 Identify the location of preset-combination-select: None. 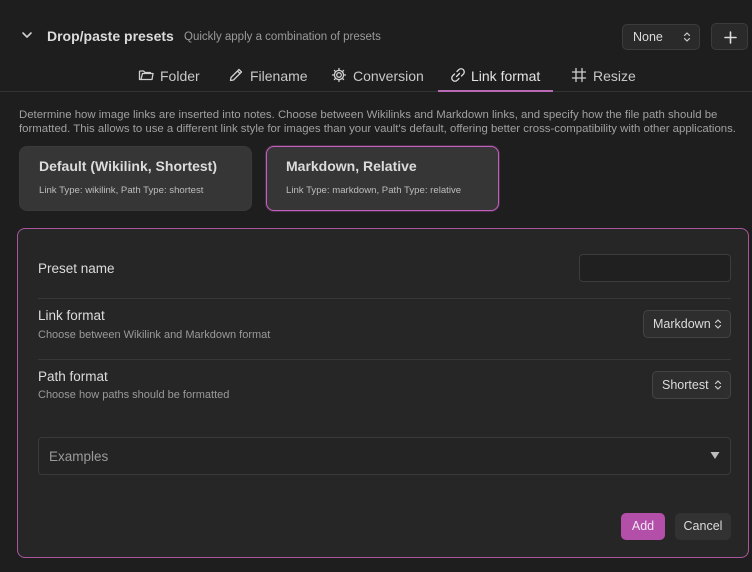
(661, 37).